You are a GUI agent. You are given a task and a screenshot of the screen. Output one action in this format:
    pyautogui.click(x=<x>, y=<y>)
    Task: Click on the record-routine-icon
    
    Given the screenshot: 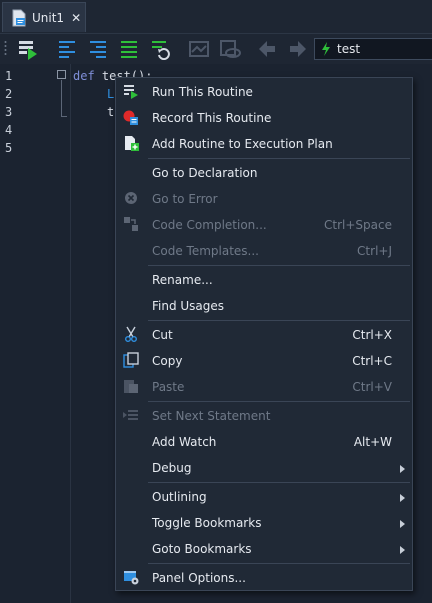 What is the action you would take?
    pyautogui.click(x=130, y=117)
    